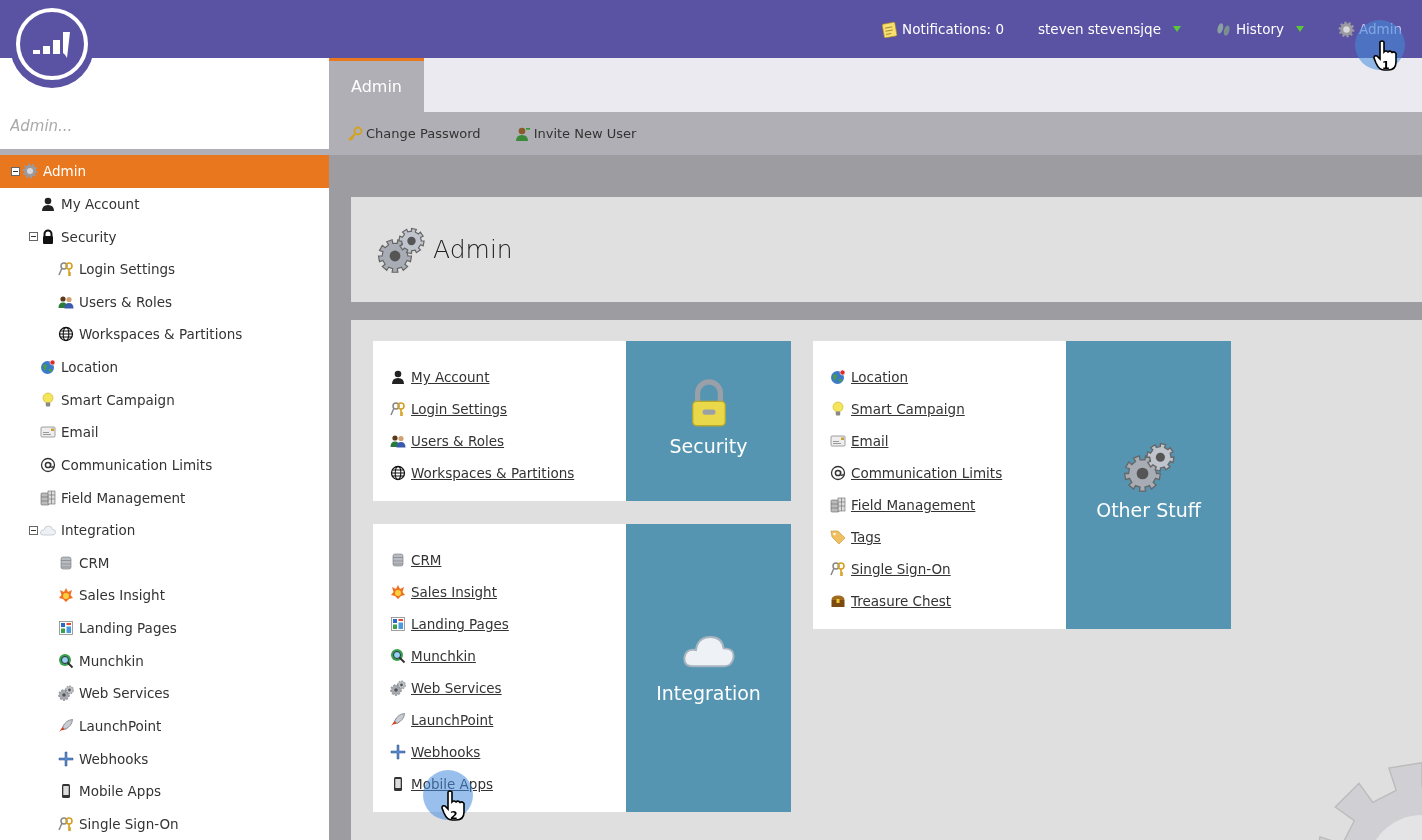  Describe the element at coordinates (1386, 56) in the screenshot. I see `hand-cursor-icon` at that location.